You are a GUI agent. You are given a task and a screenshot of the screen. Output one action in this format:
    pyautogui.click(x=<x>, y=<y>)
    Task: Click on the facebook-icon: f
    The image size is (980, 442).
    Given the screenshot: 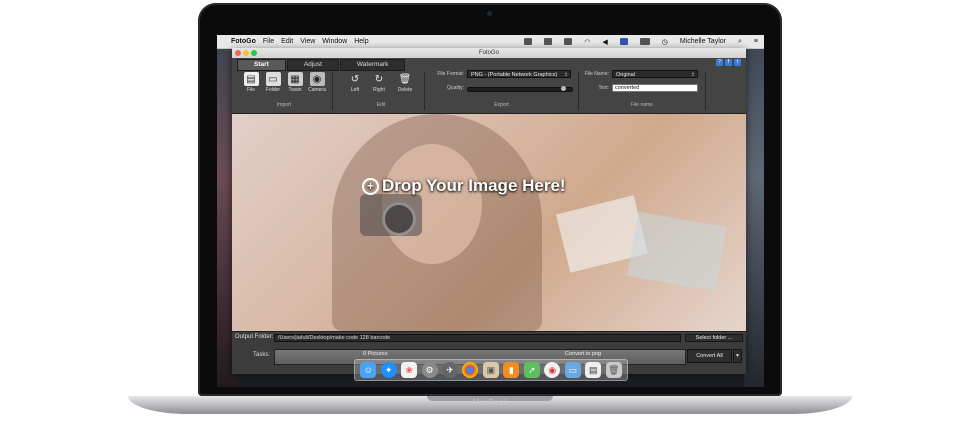 What is the action you would take?
    pyautogui.click(x=728, y=62)
    